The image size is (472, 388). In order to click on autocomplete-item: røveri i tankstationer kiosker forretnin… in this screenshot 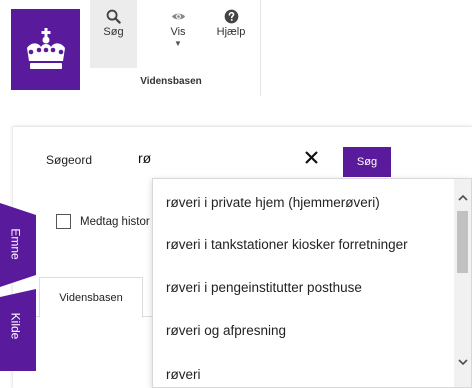, I will do `click(287, 244)`.